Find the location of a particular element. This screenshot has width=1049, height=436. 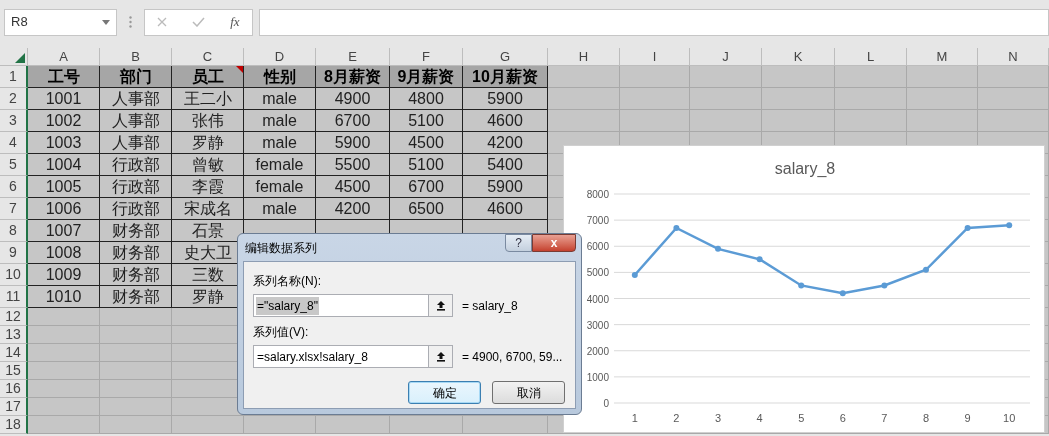

column-header: A is located at coordinates (64, 57).